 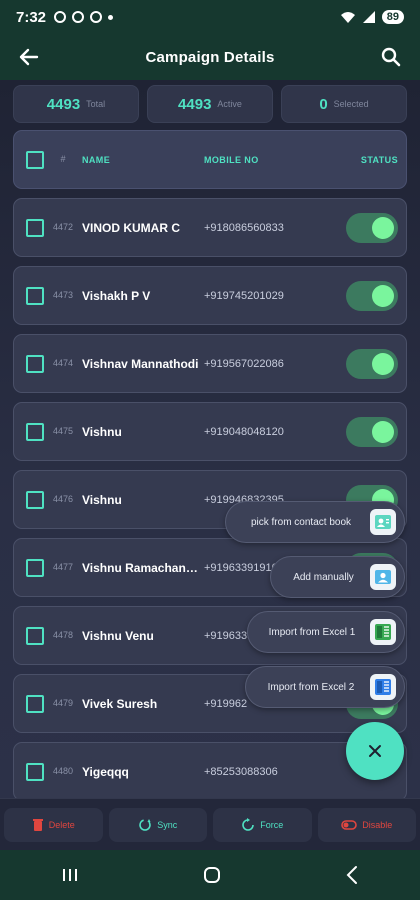 I want to click on fab-close-button, so click(x=375, y=751).